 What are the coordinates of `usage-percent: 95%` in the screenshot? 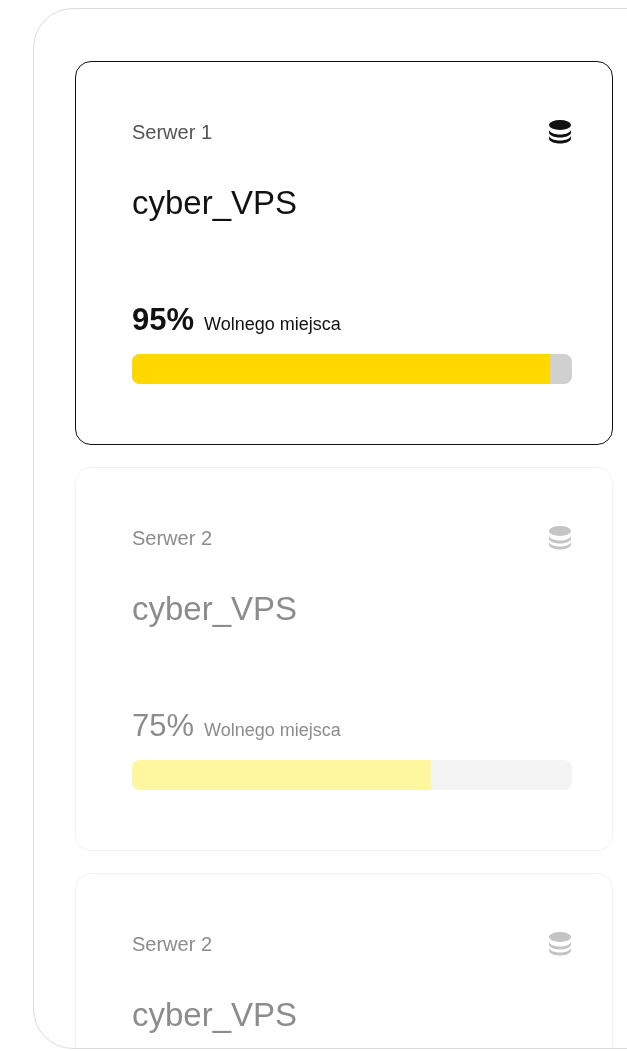 It's located at (163, 320).